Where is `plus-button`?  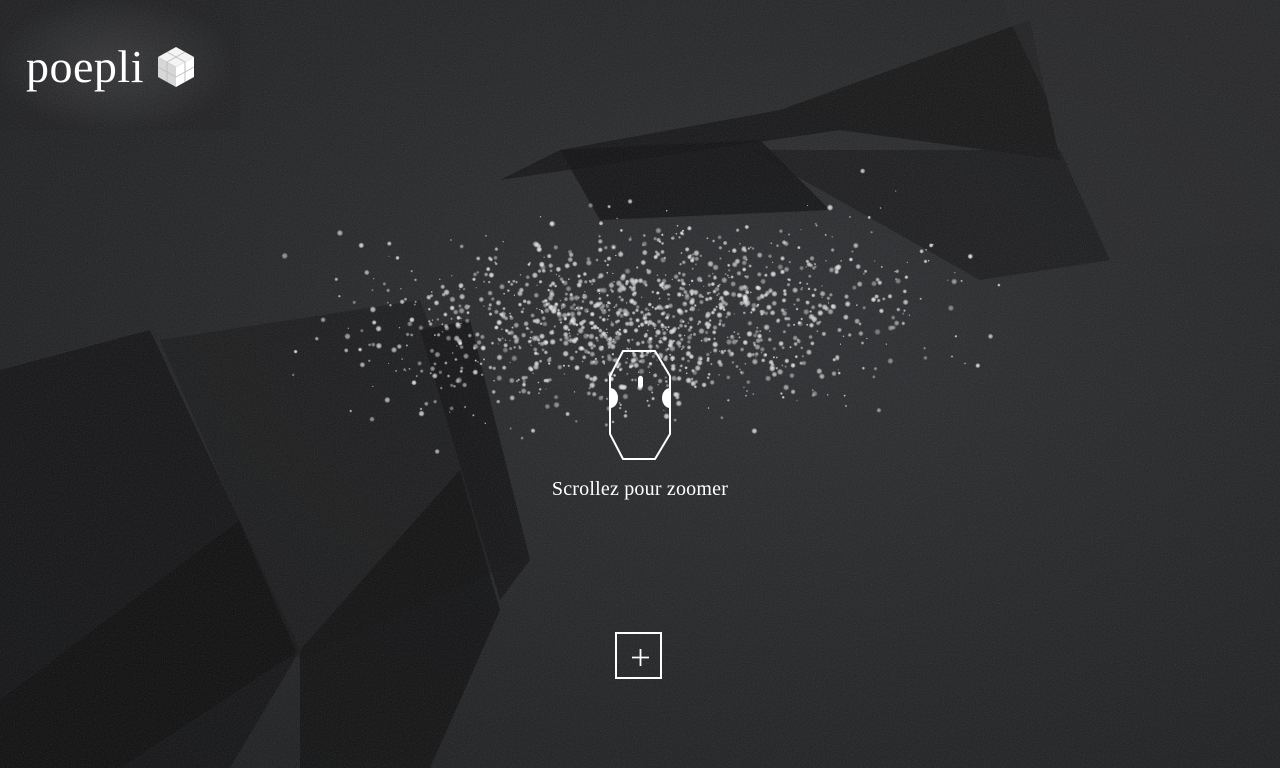
plus-button is located at coordinates (638, 655).